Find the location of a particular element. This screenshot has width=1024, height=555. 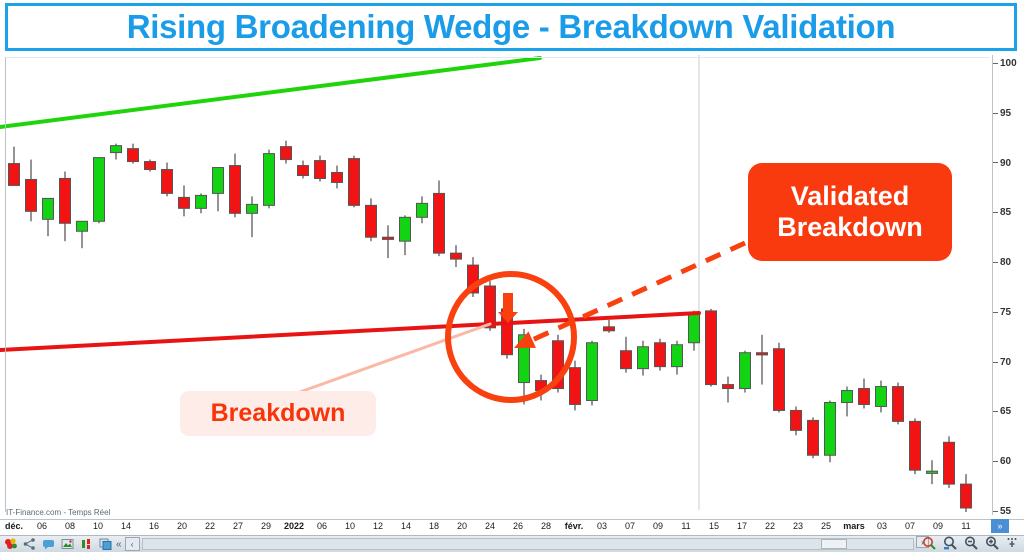

copy-icon is located at coordinates (105, 544).